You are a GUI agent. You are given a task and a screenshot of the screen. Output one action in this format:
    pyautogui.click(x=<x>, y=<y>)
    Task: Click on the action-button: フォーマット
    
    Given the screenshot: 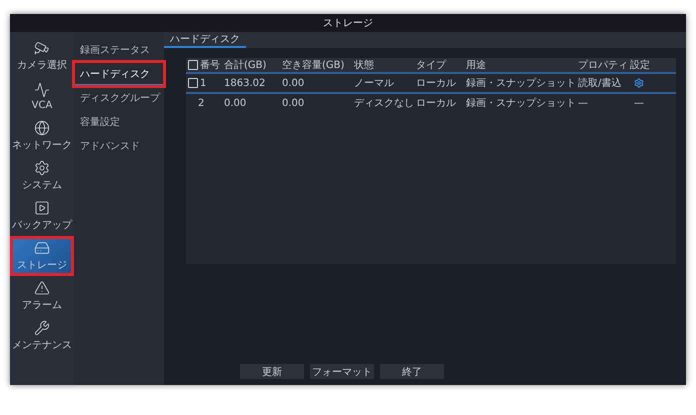 What is the action you would take?
    pyautogui.click(x=342, y=371)
    